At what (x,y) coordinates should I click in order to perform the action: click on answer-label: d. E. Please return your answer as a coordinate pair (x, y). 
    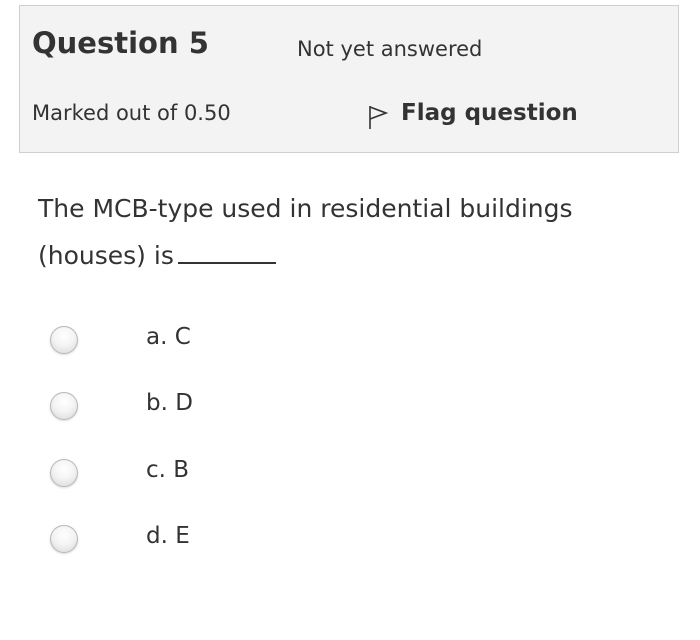
    Looking at the image, I should click on (168, 536).